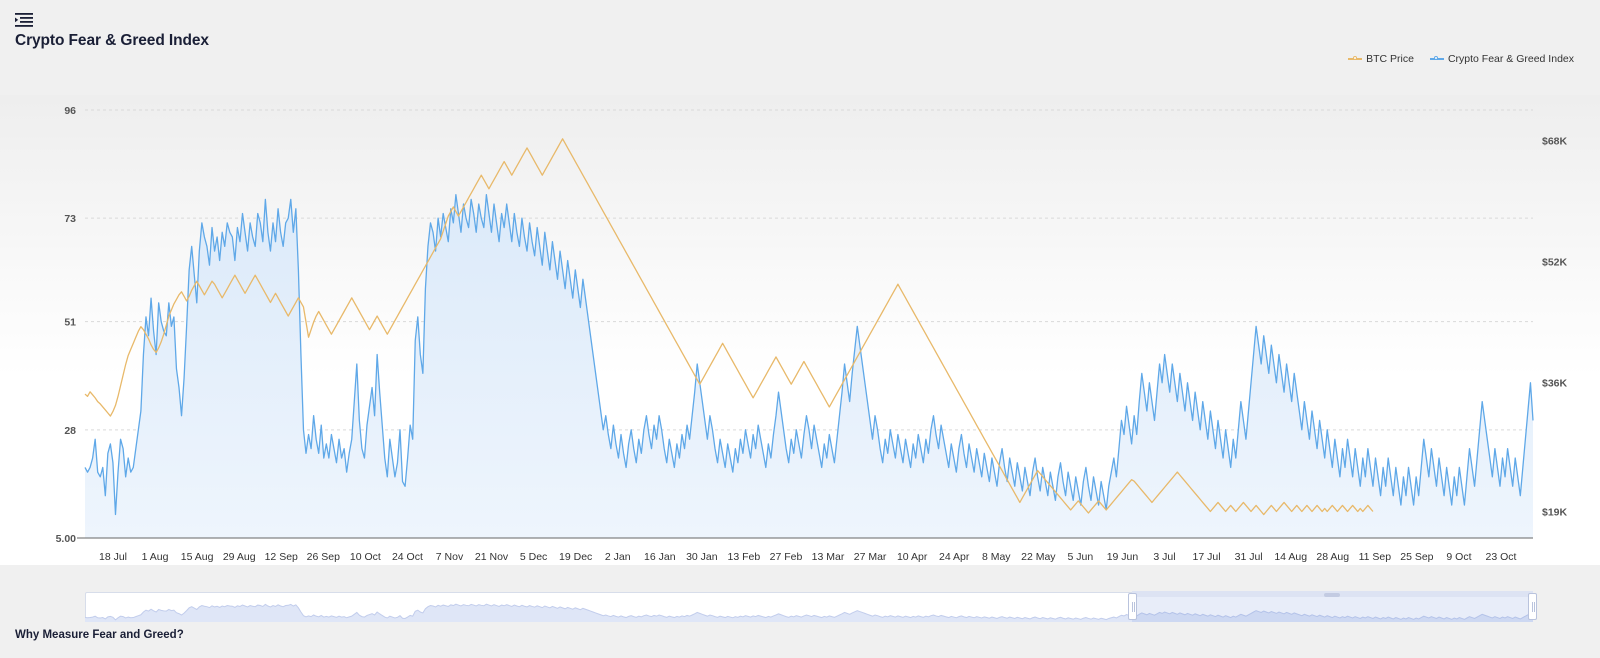 This screenshot has width=1600, height=658. Describe the element at coordinates (954, 557) in the screenshot. I see `x-axis-tick: 24 Apr` at that location.